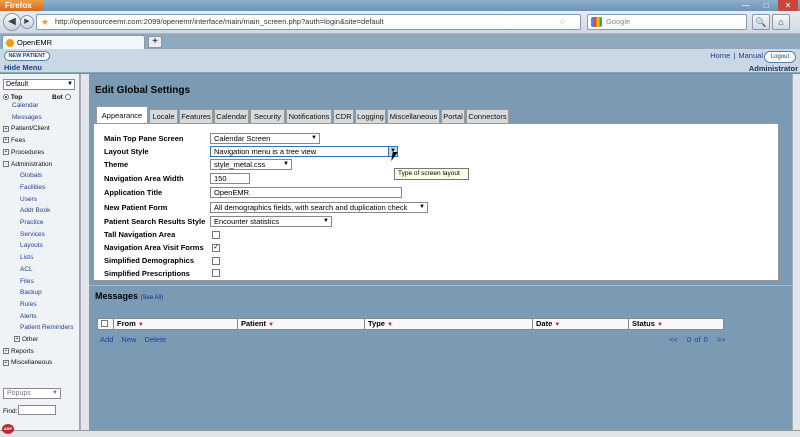  I want to click on nav-visit-forms-checkbox: ✓, so click(216, 248).